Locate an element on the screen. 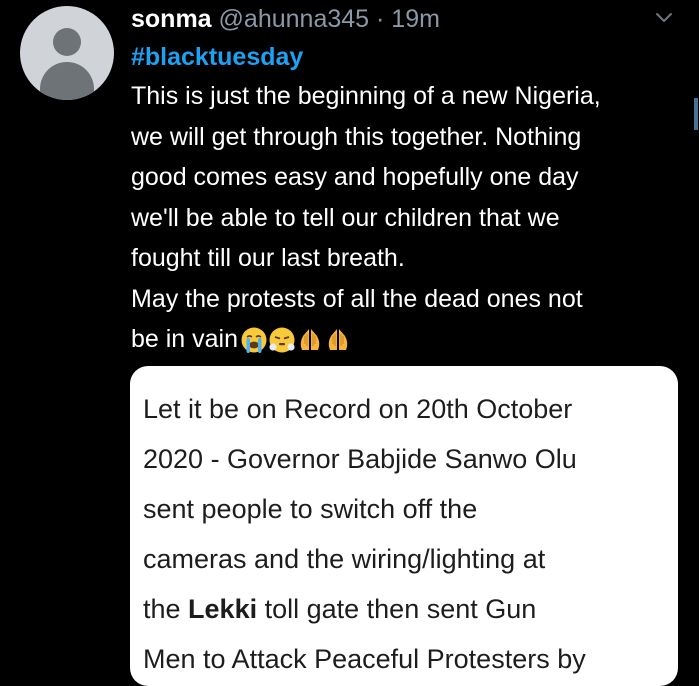 This screenshot has height=686, width=699. tweet-text-line: good comes easy and hopefully one day is located at coordinates (355, 177).